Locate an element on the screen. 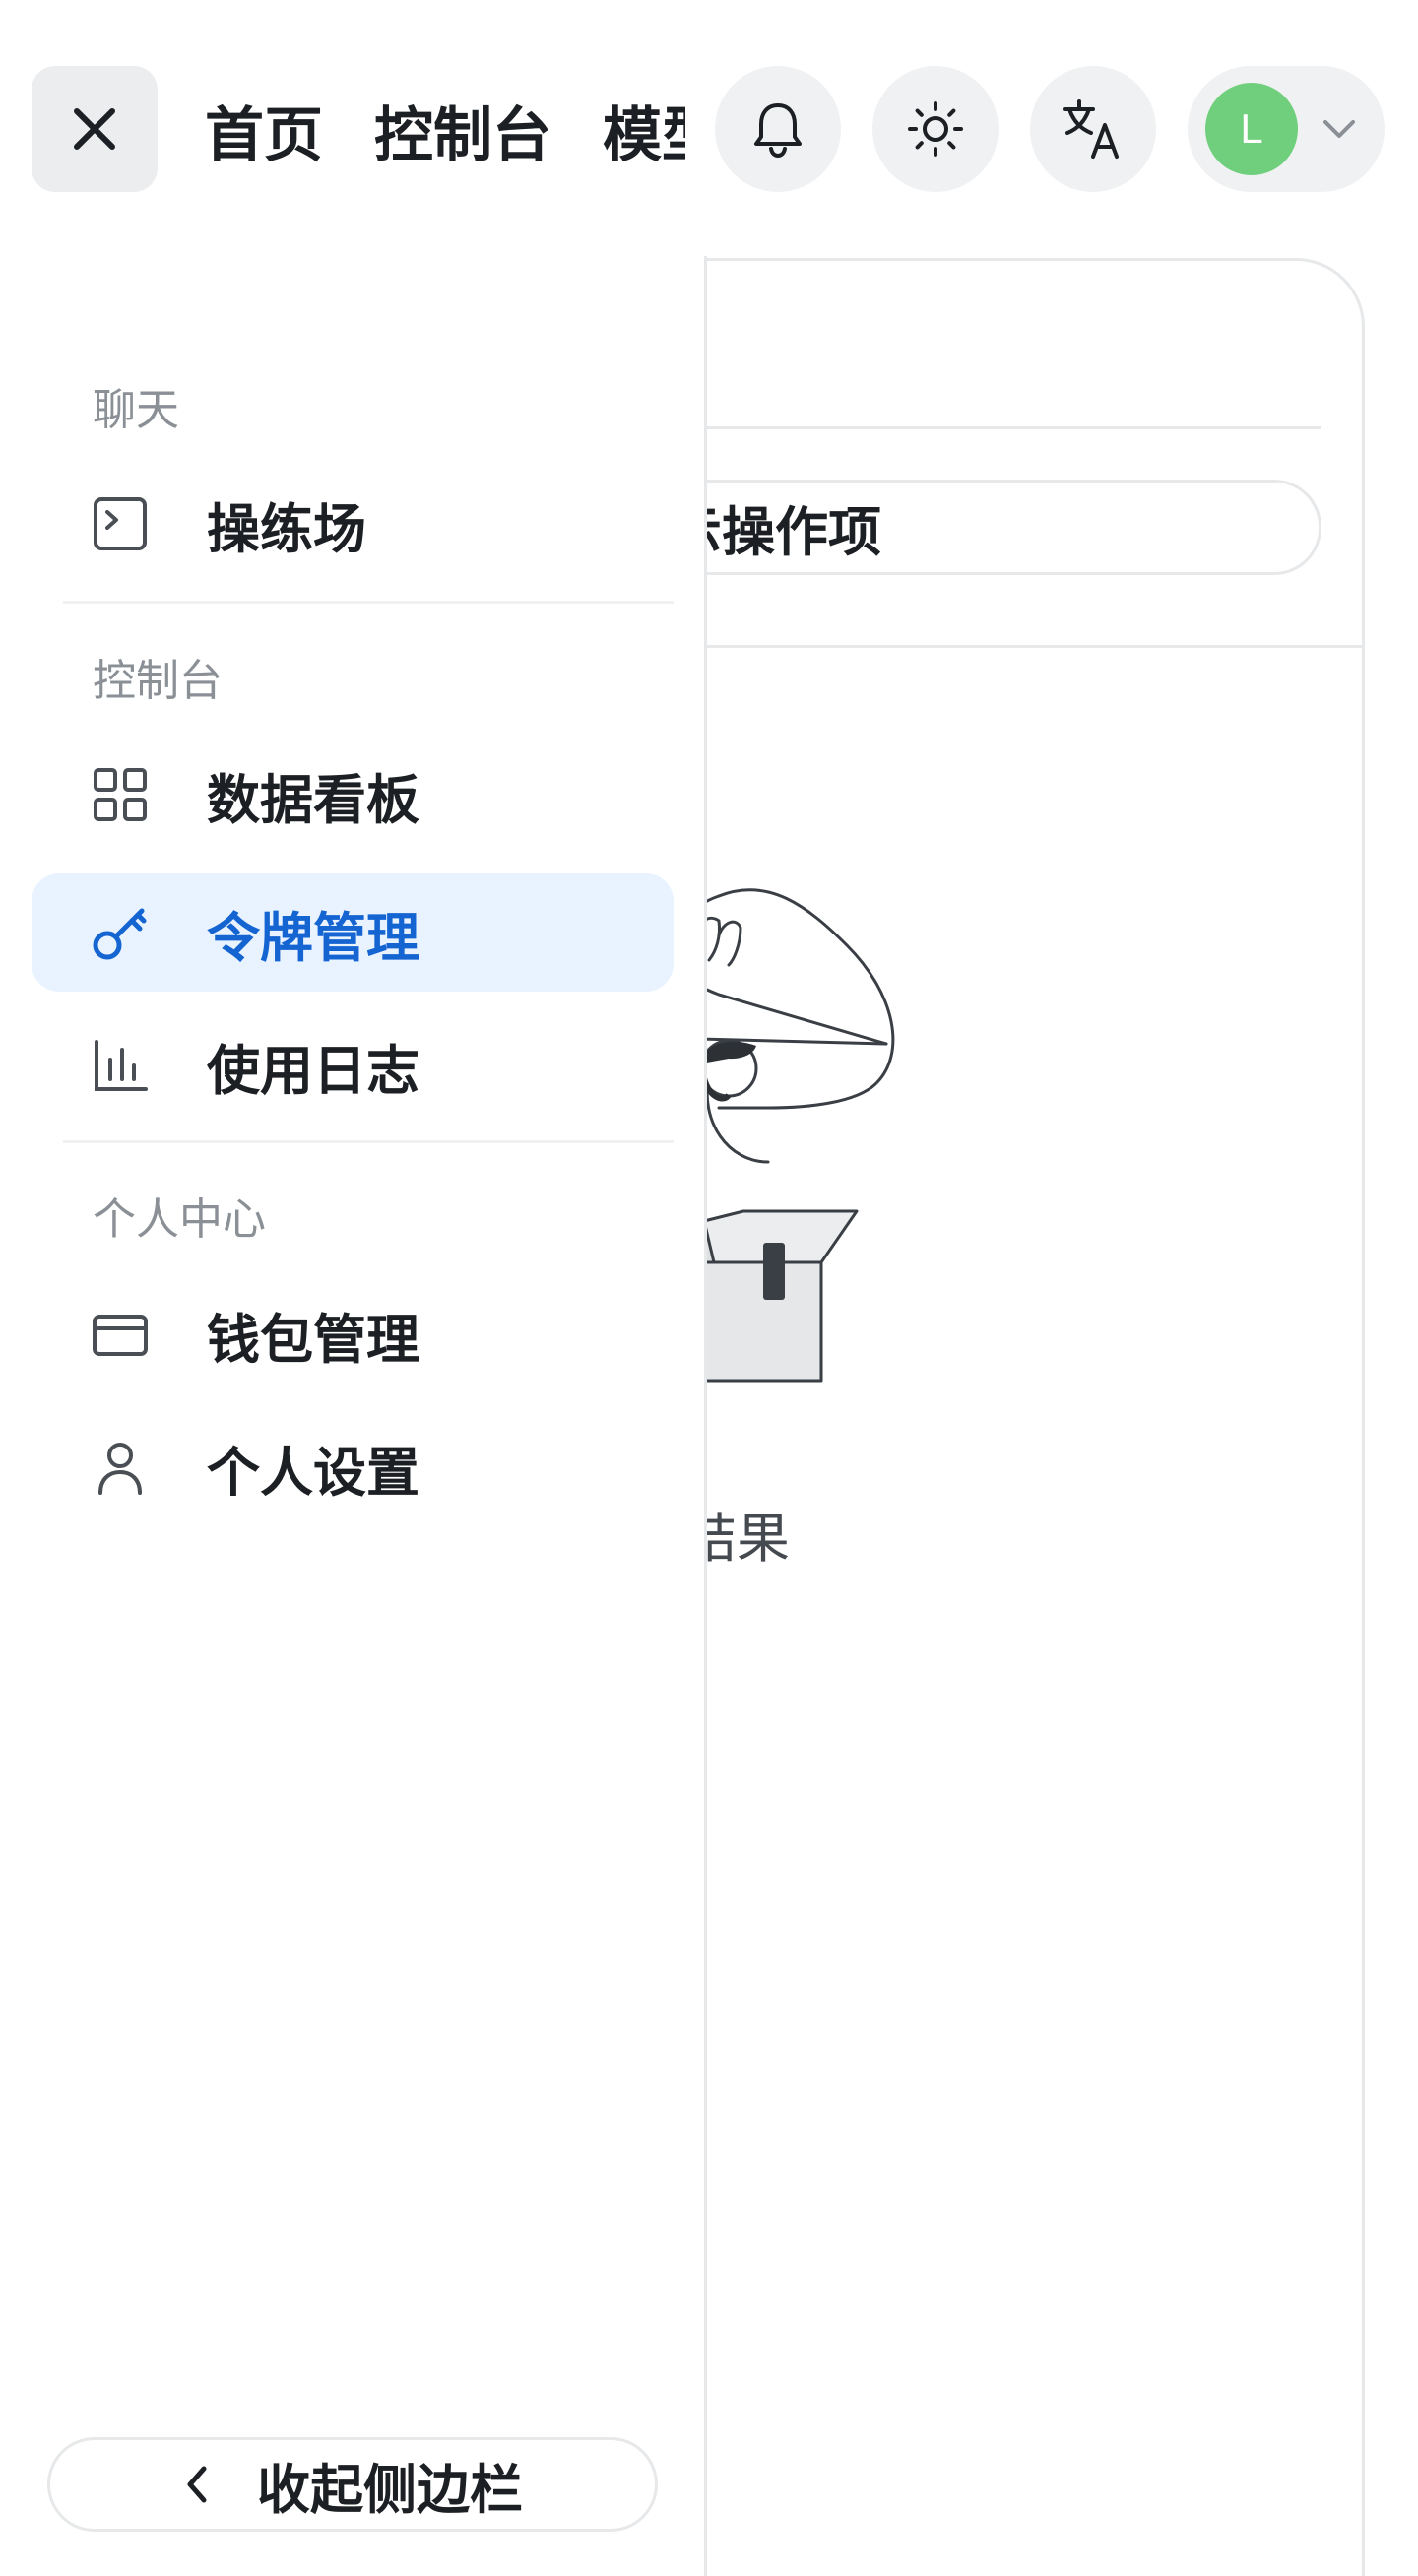  user-menu-button: L is located at coordinates (1286, 129).